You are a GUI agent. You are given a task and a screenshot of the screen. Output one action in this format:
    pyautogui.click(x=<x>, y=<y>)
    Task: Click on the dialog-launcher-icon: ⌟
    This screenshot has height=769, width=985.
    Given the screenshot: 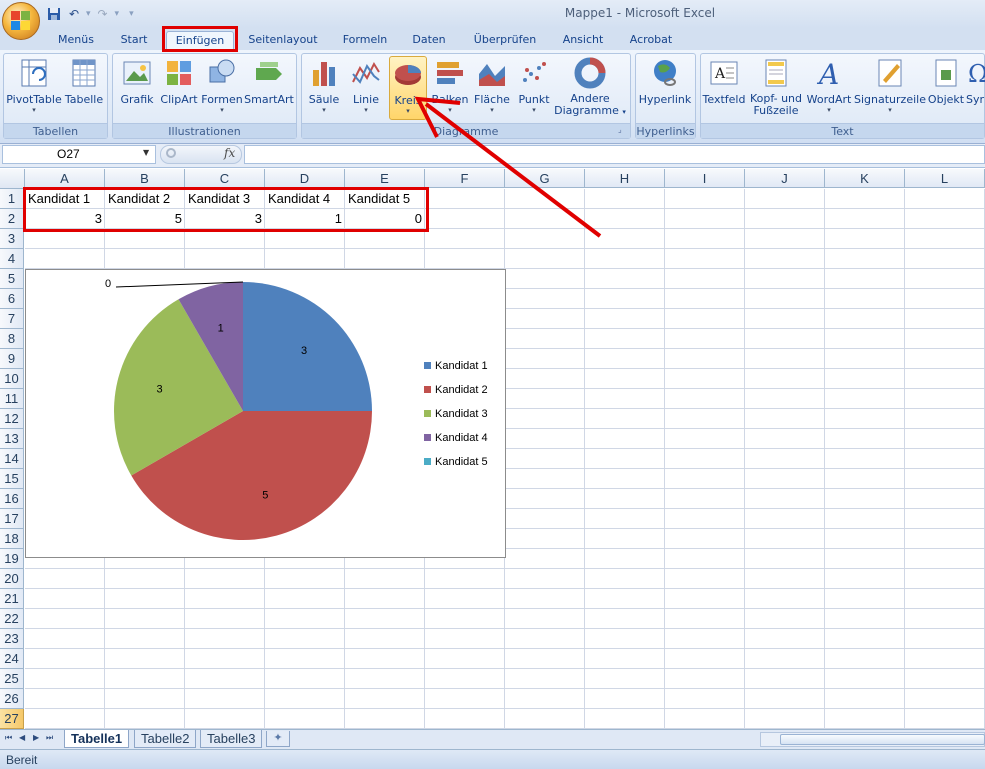 What is the action you would take?
    pyautogui.click(x=620, y=129)
    